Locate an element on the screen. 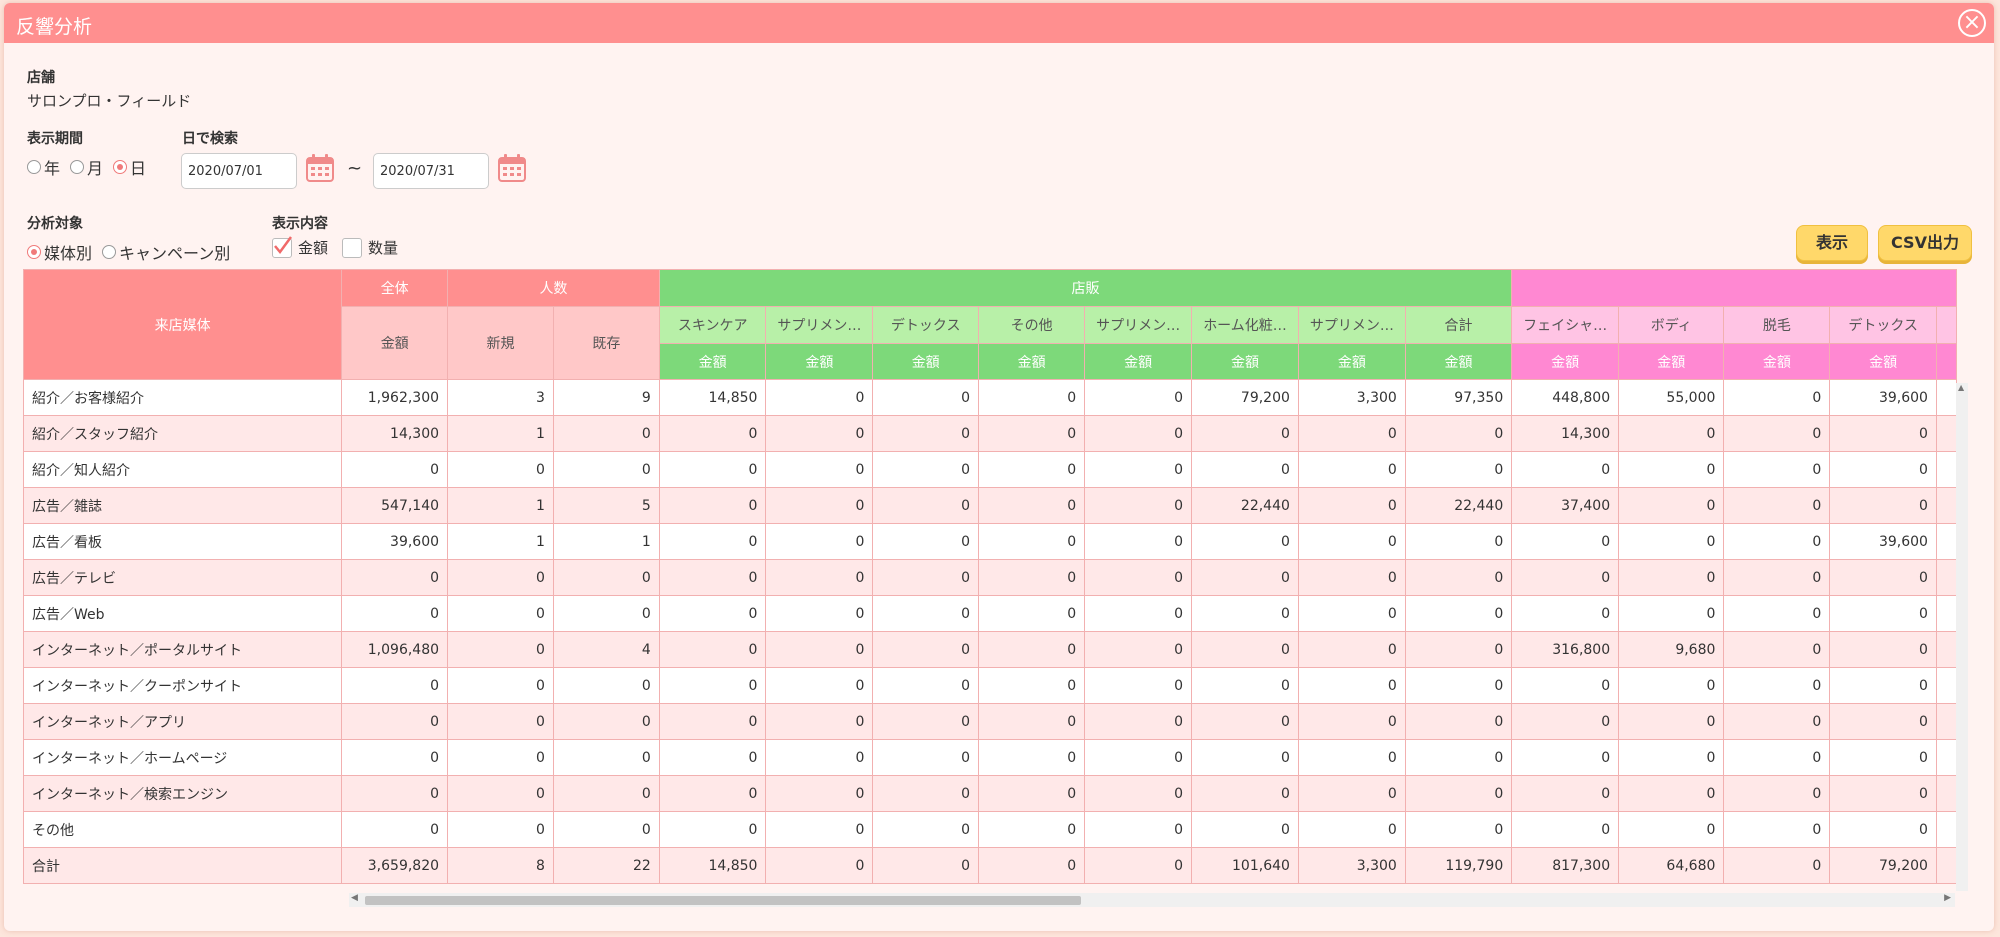 This screenshot has height=937, width=2000. period-radio-year: 年 is located at coordinates (43, 167).